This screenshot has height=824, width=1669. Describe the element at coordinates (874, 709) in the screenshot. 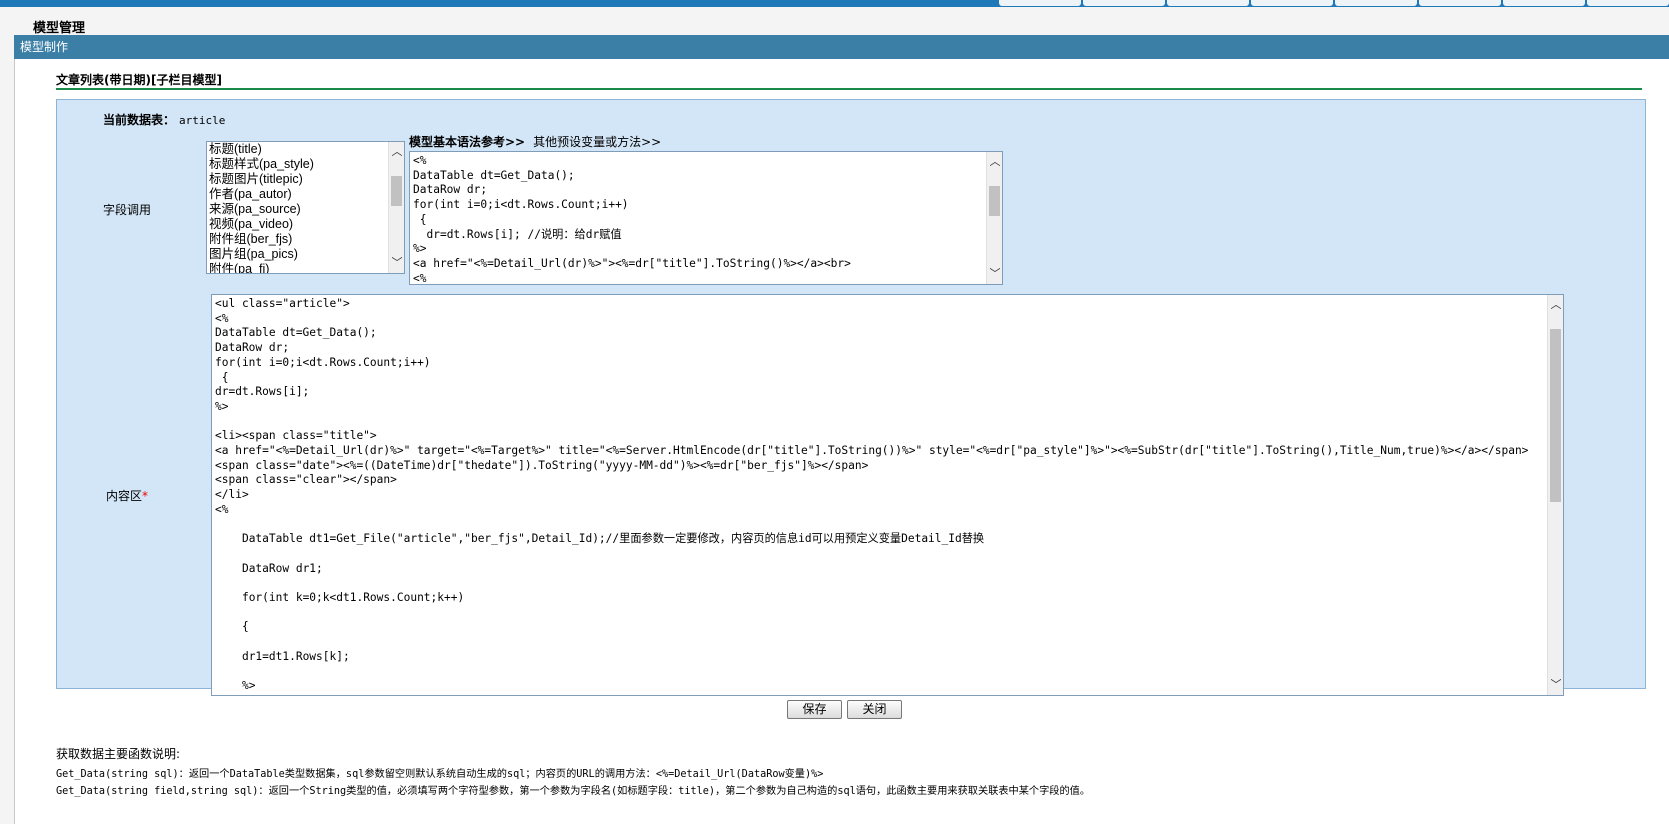

I see `close-button: 关闭` at that location.